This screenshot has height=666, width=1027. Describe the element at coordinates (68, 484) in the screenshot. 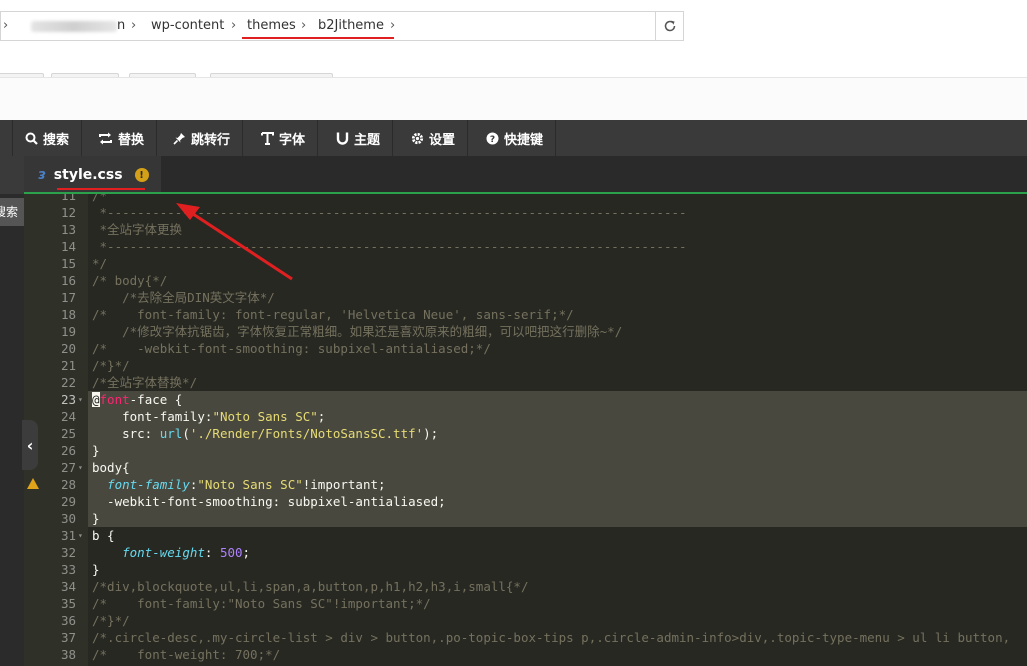

I see `line-number: 28` at that location.